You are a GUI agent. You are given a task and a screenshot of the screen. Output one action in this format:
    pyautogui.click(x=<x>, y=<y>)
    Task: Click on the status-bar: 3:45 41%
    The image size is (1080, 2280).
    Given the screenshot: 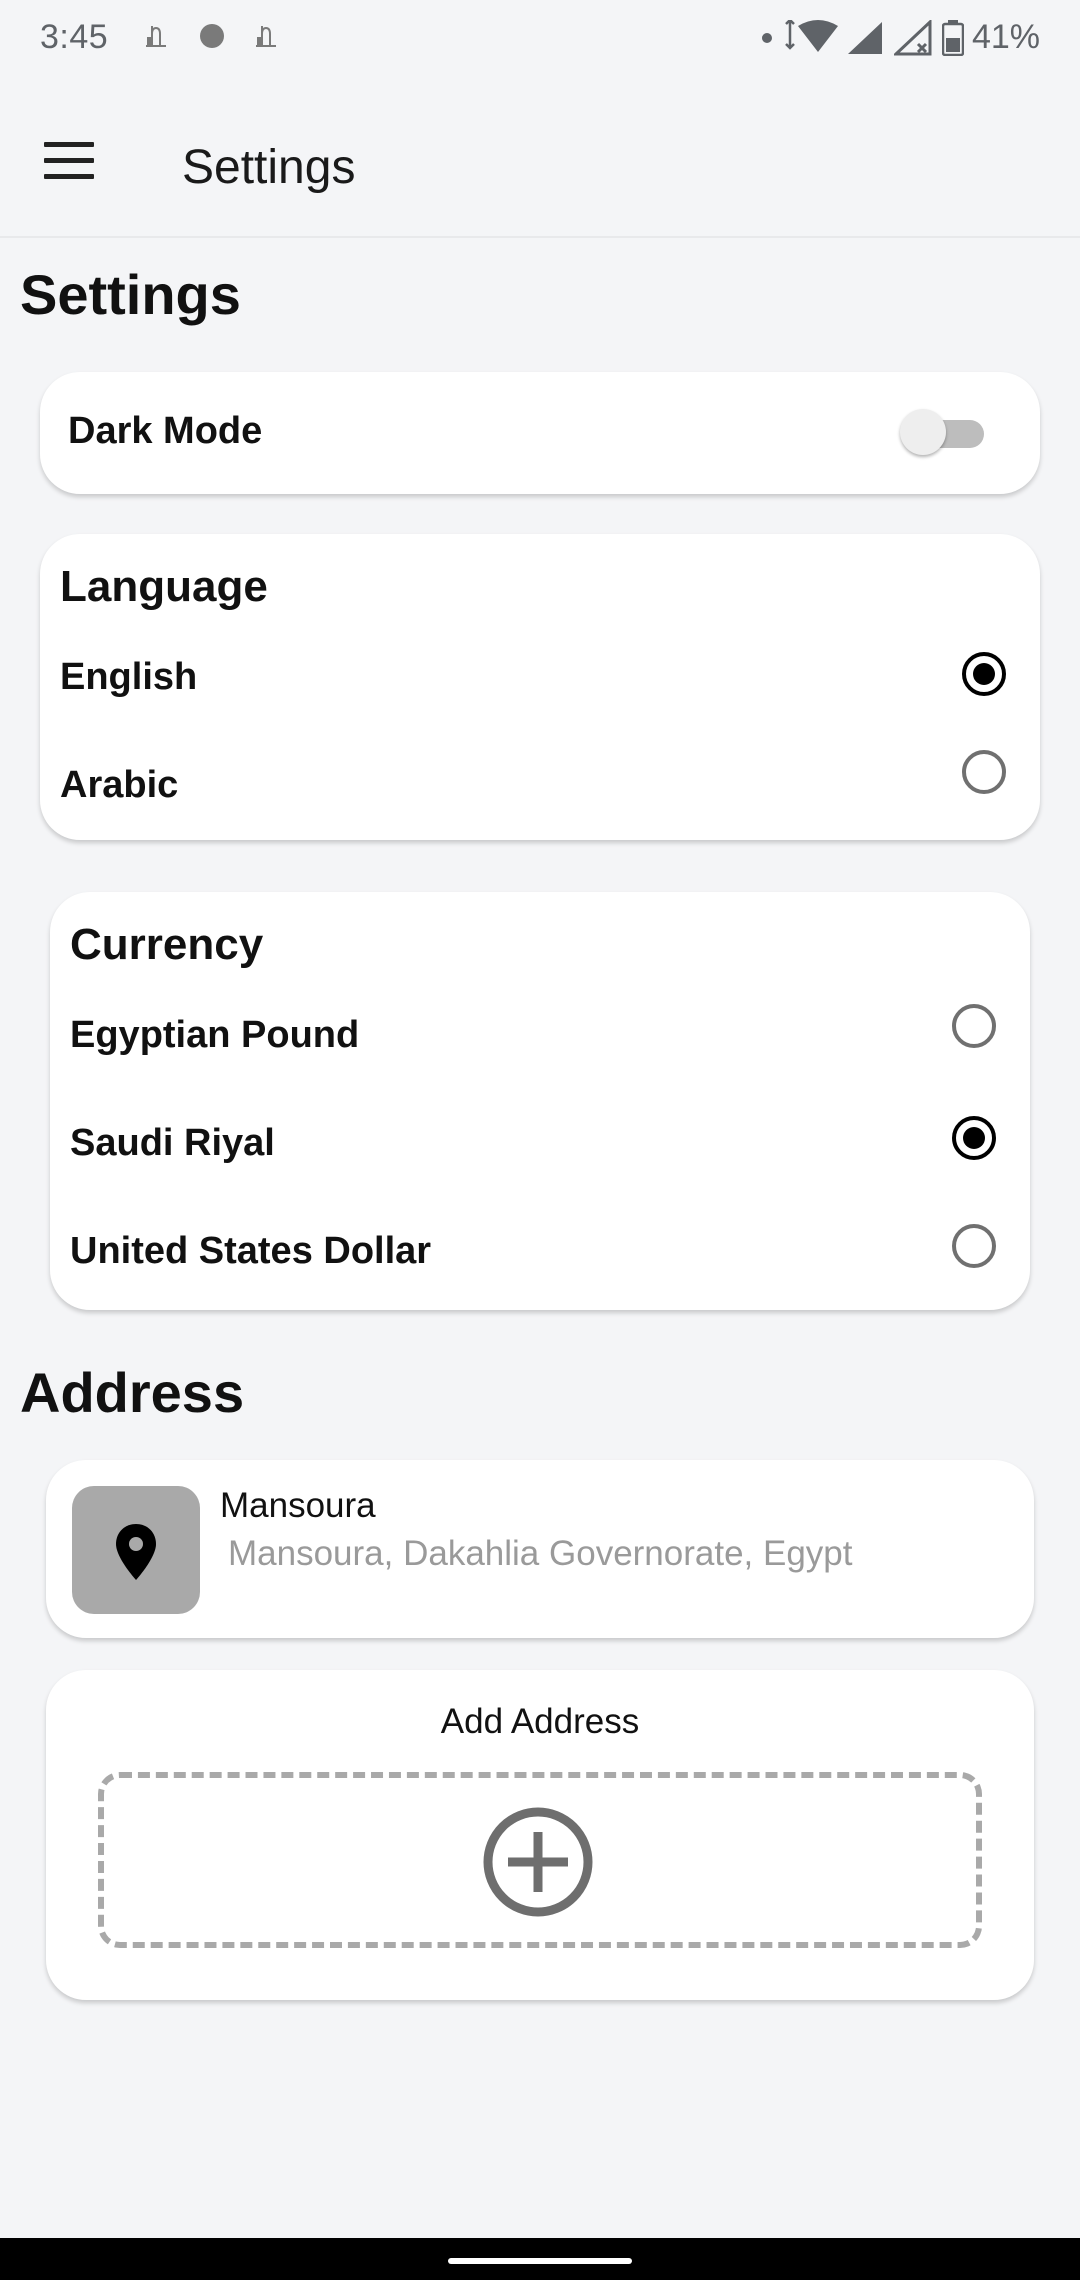 What is the action you would take?
    pyautogui.click(x=540, y=40)
    